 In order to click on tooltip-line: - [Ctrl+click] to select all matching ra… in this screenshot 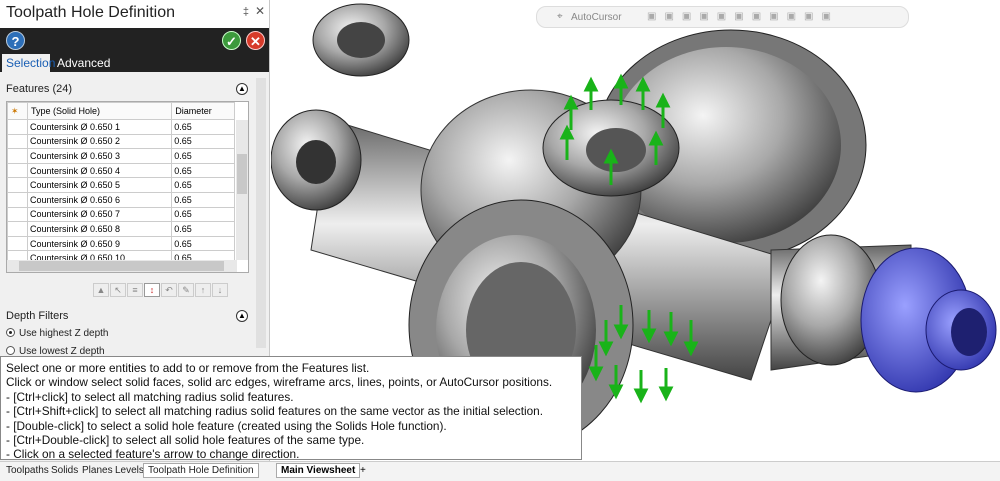, I will do `click(150, 396)`.